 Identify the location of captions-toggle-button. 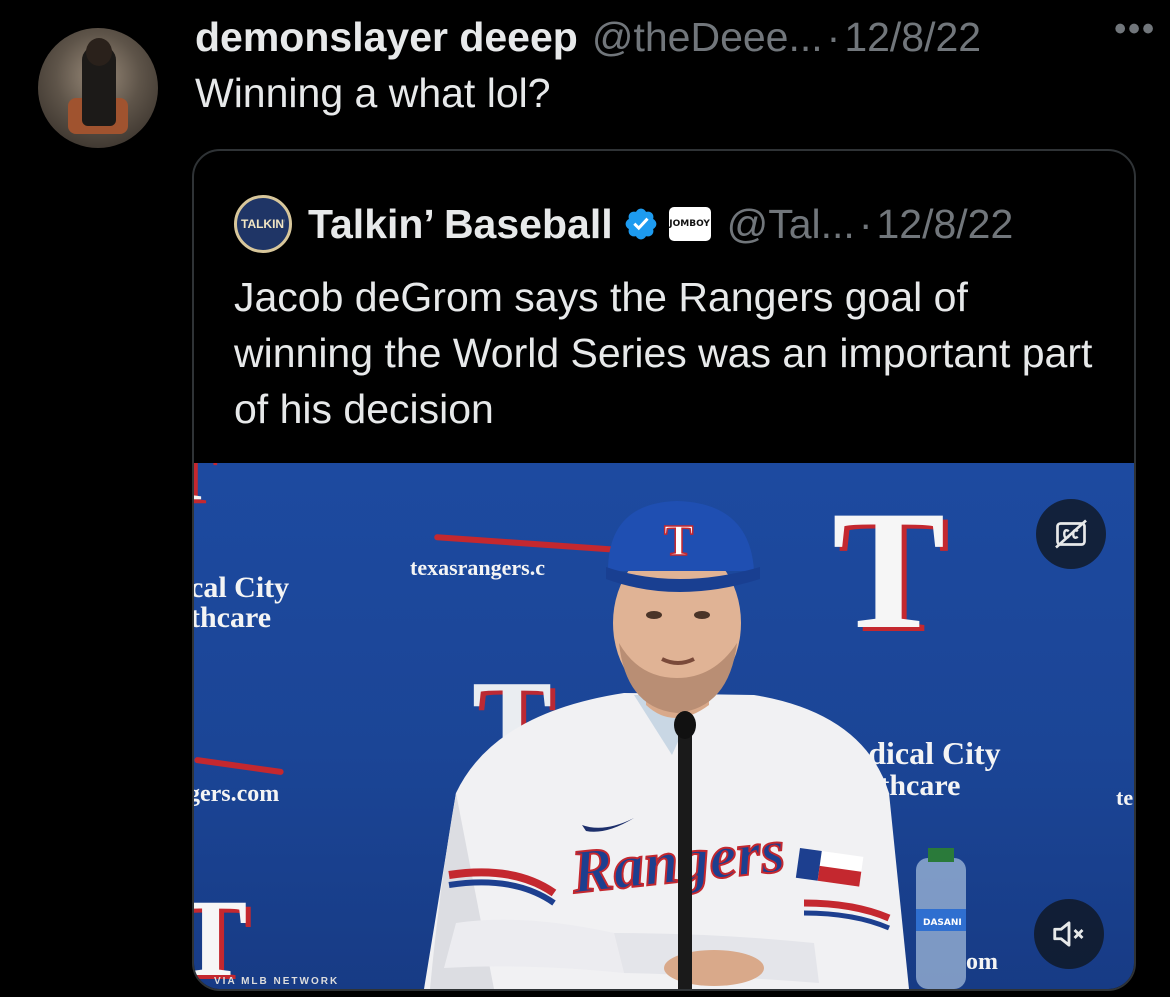
(1071, 534).